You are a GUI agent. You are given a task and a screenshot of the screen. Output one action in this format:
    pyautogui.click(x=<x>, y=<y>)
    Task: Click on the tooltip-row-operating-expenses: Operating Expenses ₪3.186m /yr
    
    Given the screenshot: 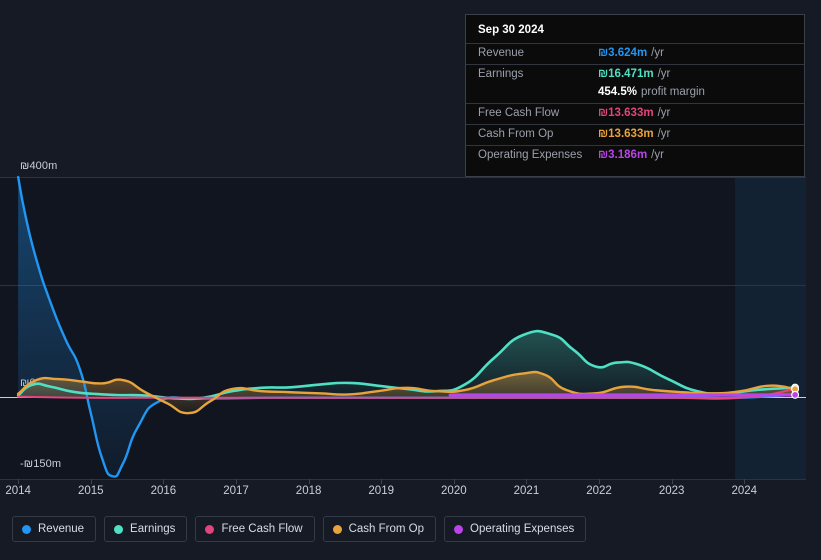 What is the action you would take?
    pyautogui.click(x=635, y=155)
    